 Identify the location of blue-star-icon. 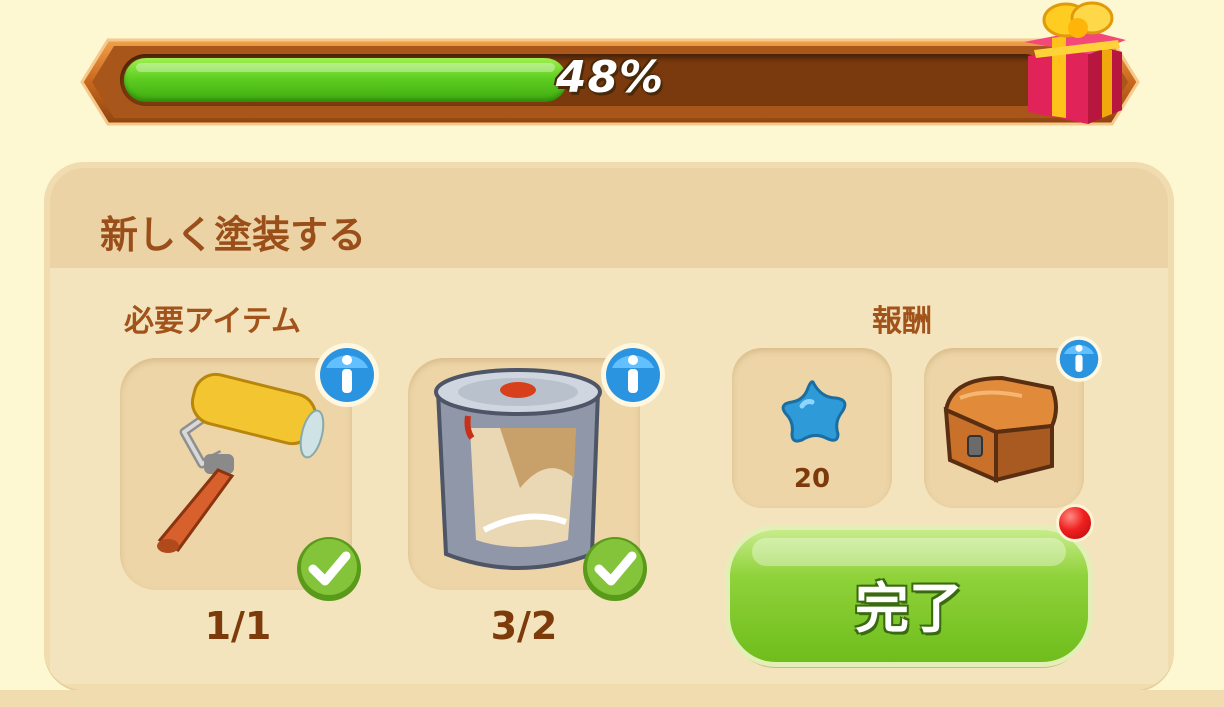
(814, 411).